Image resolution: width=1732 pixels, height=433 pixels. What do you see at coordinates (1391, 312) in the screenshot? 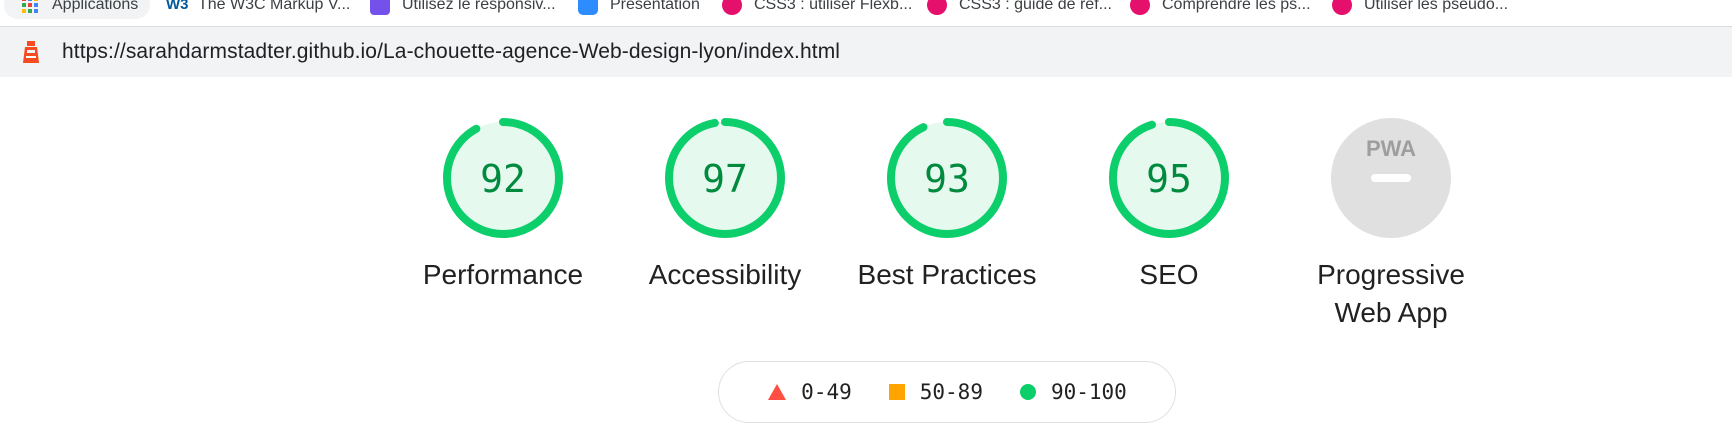
I see `pwa-label-line2: Web App` at bounding box center [1391, 312].